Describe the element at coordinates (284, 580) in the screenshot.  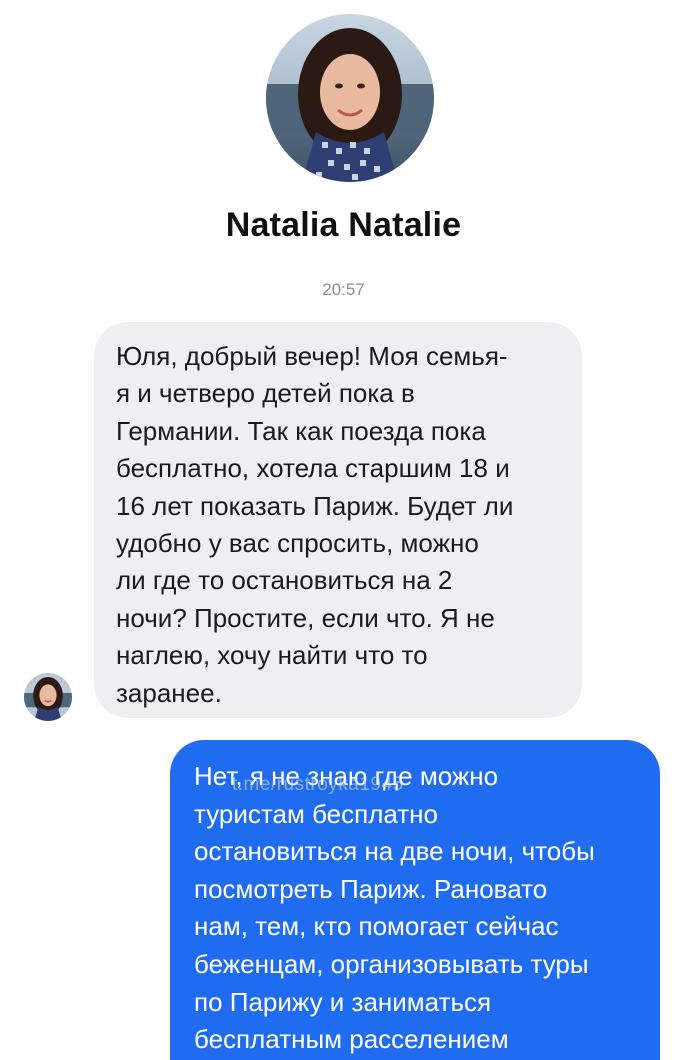
I see `message-line: ли где то остановиться на 2` at that location.